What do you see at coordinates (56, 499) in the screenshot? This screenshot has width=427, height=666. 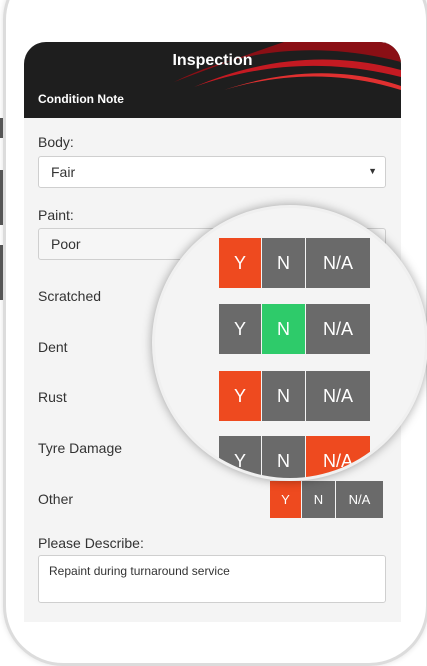 I see `check-label-other: Other` at bounding box center [56, 499].